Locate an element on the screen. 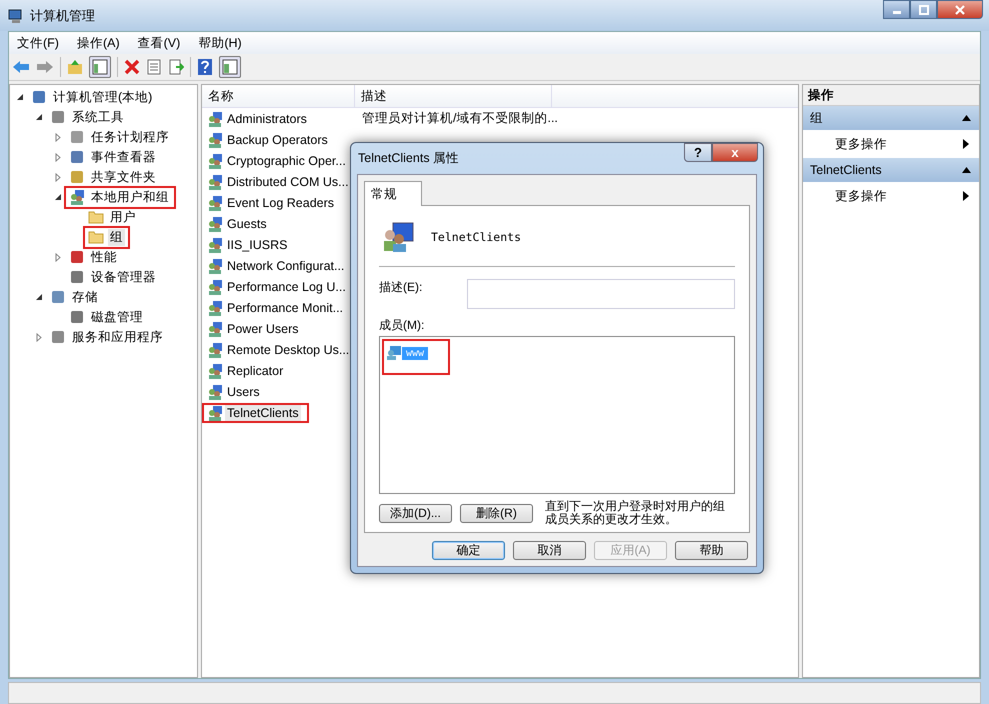 This screenshot has height=704, width=989. users-icon is located at coordinates (77, 197).